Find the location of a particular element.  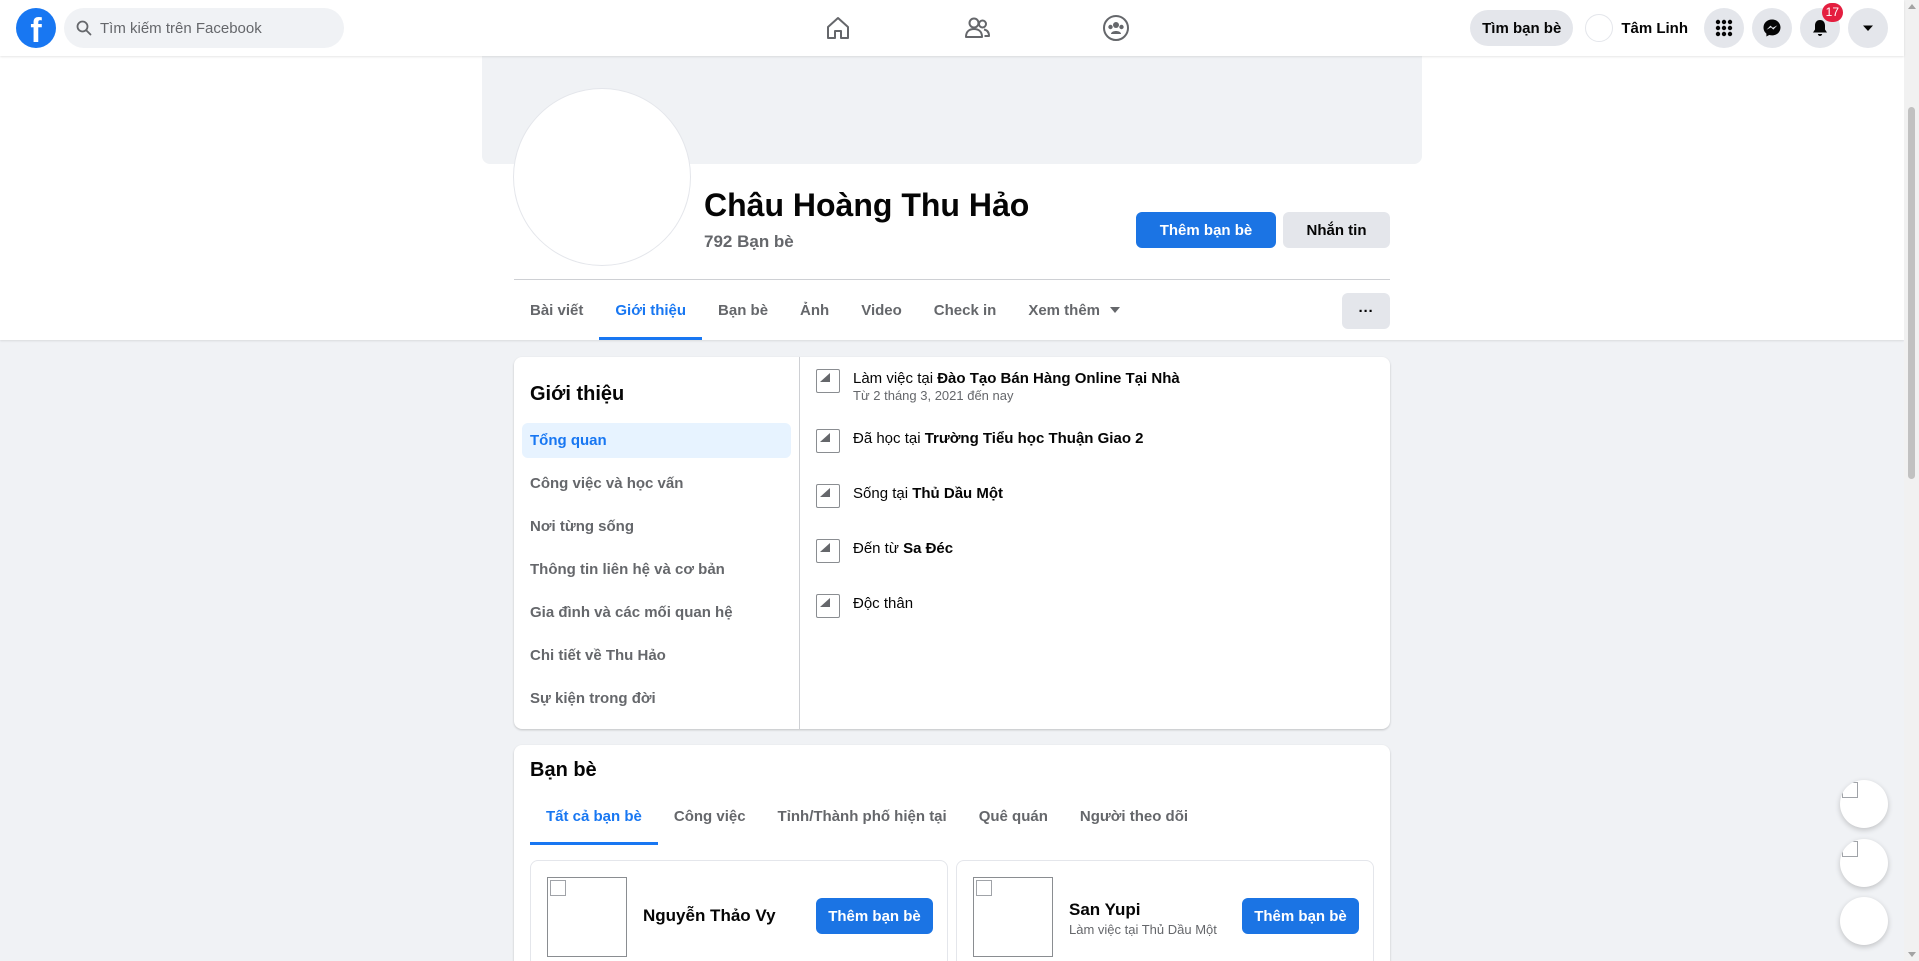

about-nav-details: Chi tiết về Thu Hảo is located at coordinates (656, 655).